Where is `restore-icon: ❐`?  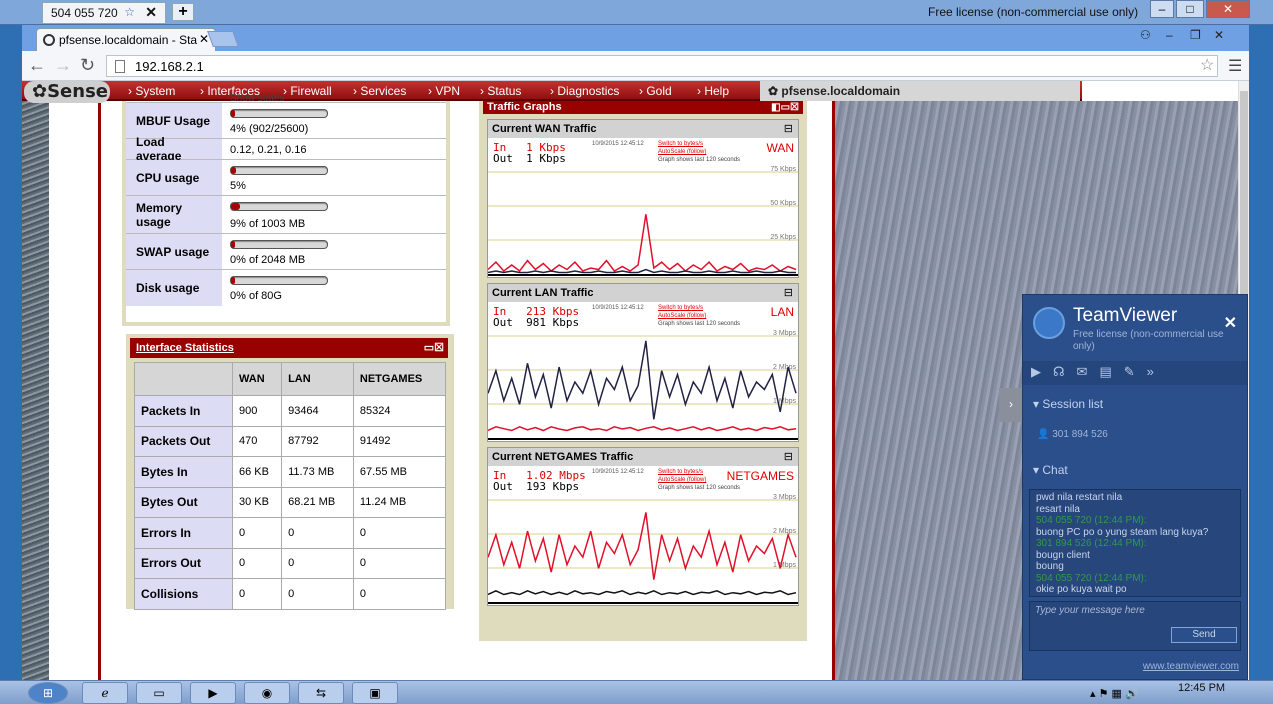 restore-icon: ❐ is located at coordinates (1195, 37).